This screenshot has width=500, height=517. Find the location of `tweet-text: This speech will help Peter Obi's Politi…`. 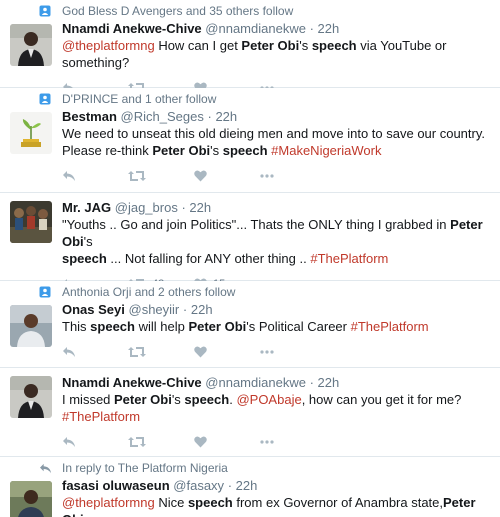

tweet-text: This speech will help Peter Obi's Politi… is located at coordinates (276, 326).